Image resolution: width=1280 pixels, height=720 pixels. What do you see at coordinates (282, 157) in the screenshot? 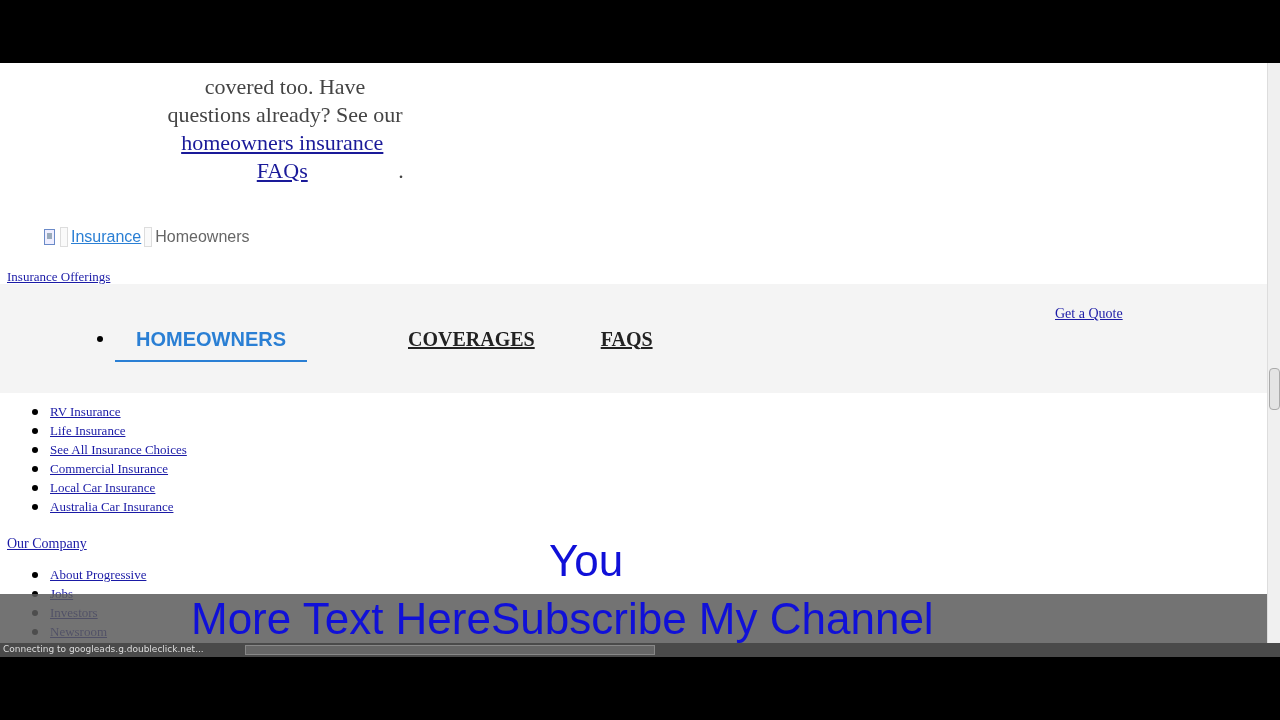
I see `faq-link: homeowners insurance FAQs` at bounding box center [282, 157].